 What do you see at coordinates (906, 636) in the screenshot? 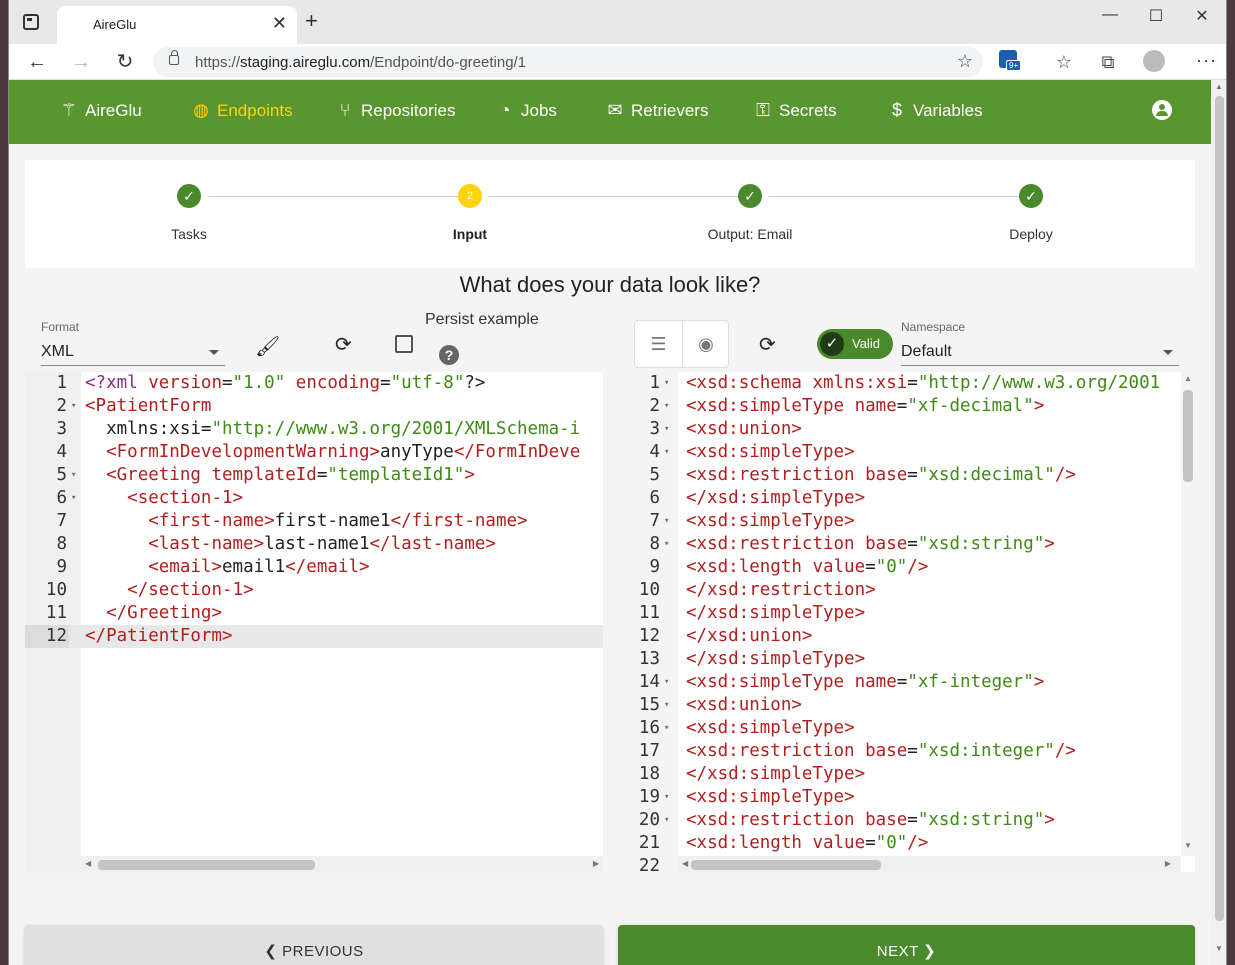
I see `code-line: 12 </xsd:union>` at bounding box center [906, 636].